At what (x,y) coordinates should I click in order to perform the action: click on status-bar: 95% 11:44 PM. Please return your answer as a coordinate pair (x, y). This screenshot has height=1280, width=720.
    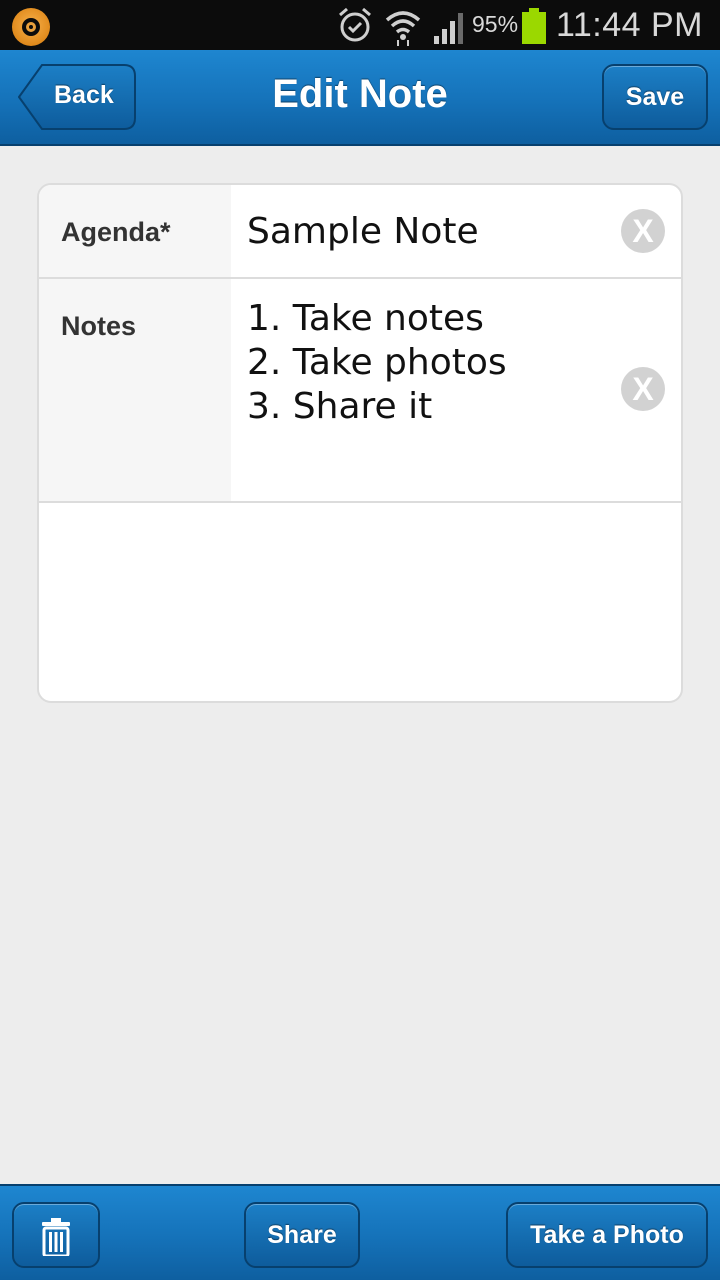
    Looking at the image, I should click on (360, 25).